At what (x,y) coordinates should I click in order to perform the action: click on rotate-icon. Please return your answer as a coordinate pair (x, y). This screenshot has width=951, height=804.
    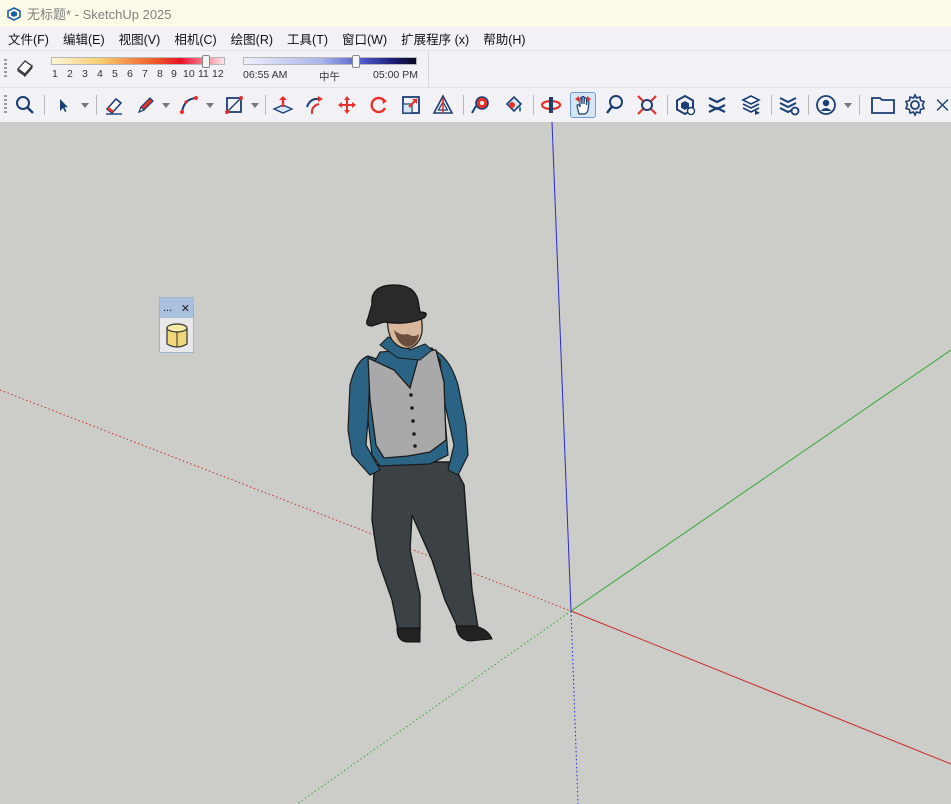
    Looking at the image, I should click on (378, 105).